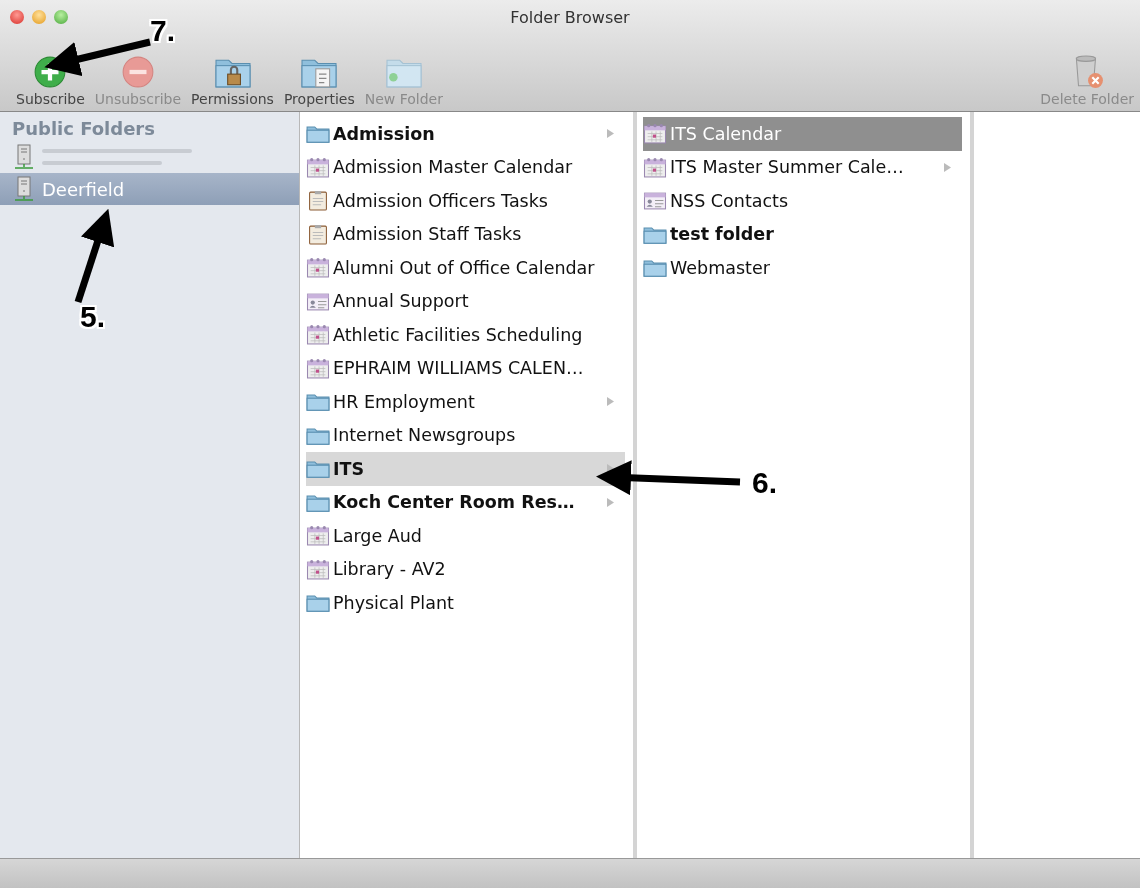 The image size is (1140, 888). What do you see at coordinates (802, 234) in the screenshot?
I see `folder-item: test folder` at bounding box center [802, 234].